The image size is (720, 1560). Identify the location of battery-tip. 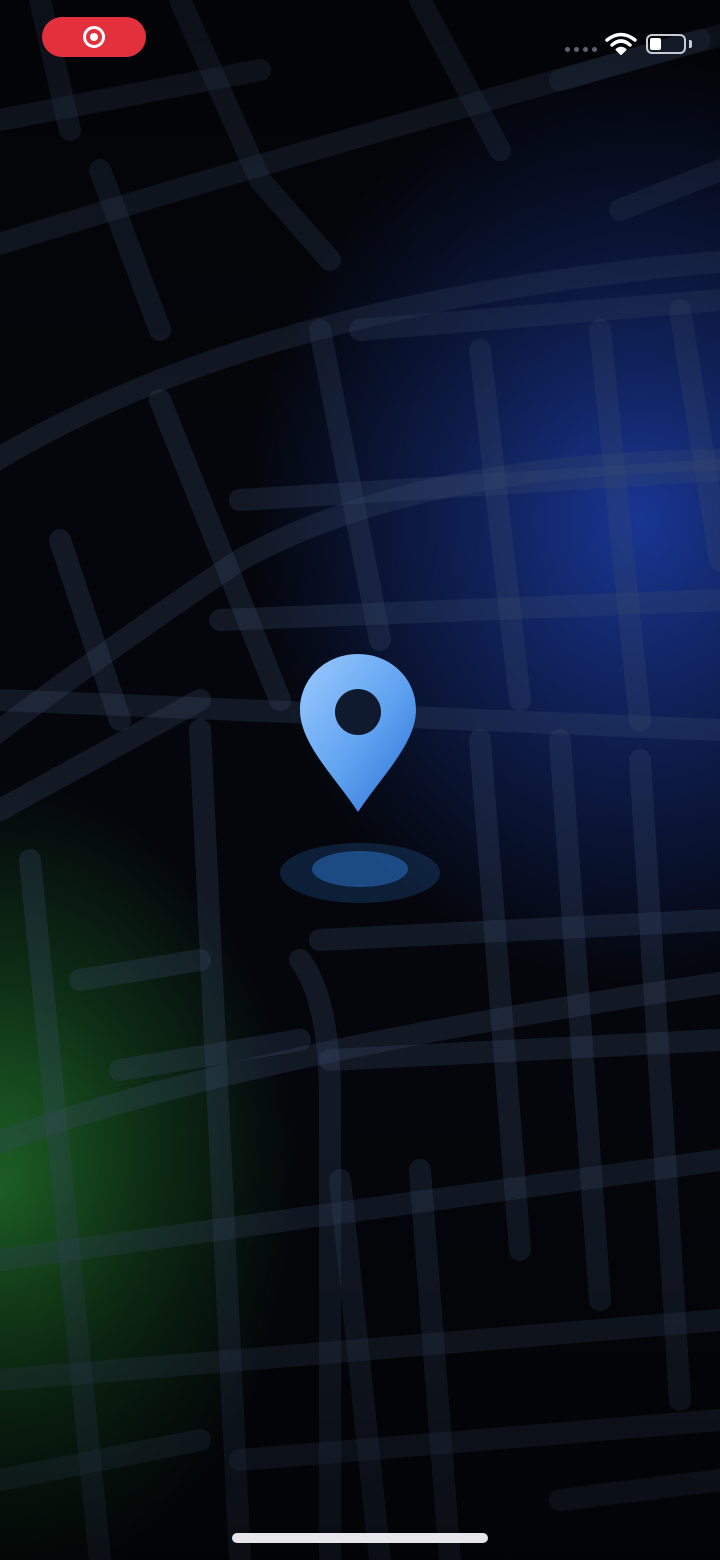
(690, 44).